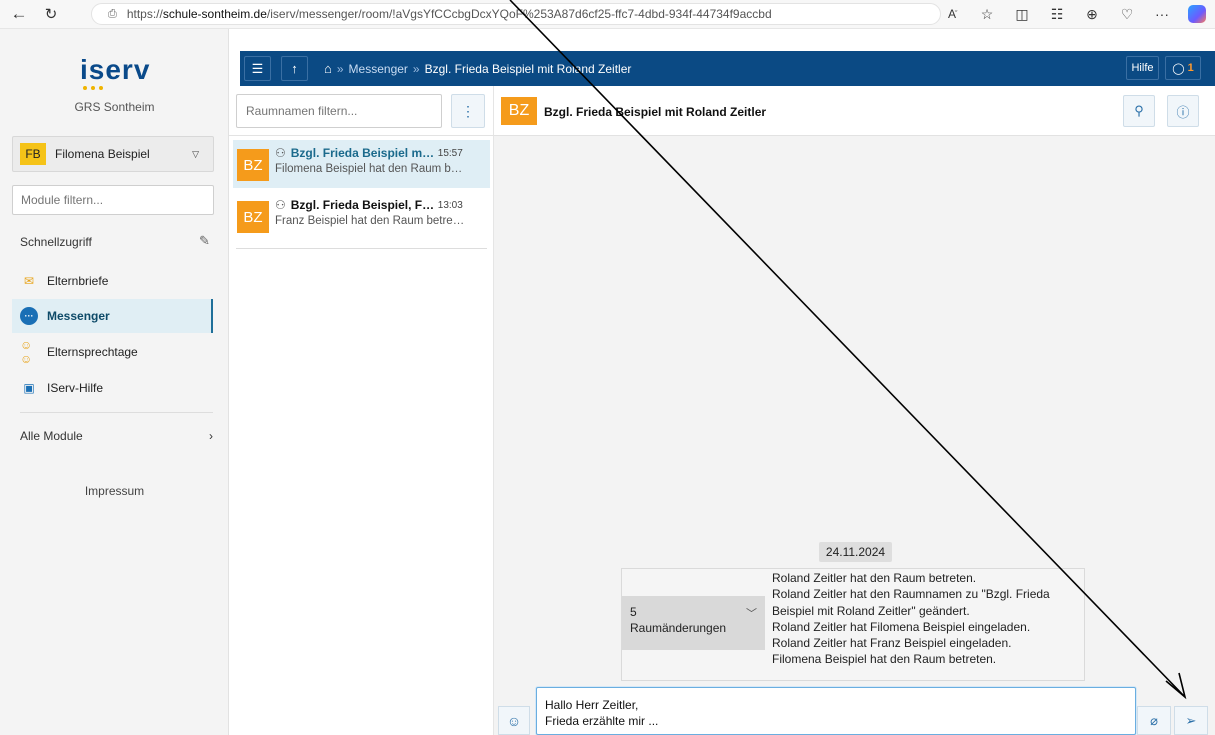  What do you see at coordinates (115, 70) in the screenshot?
I see `iserv-logo: IServ` at bounding box center [115, 70].